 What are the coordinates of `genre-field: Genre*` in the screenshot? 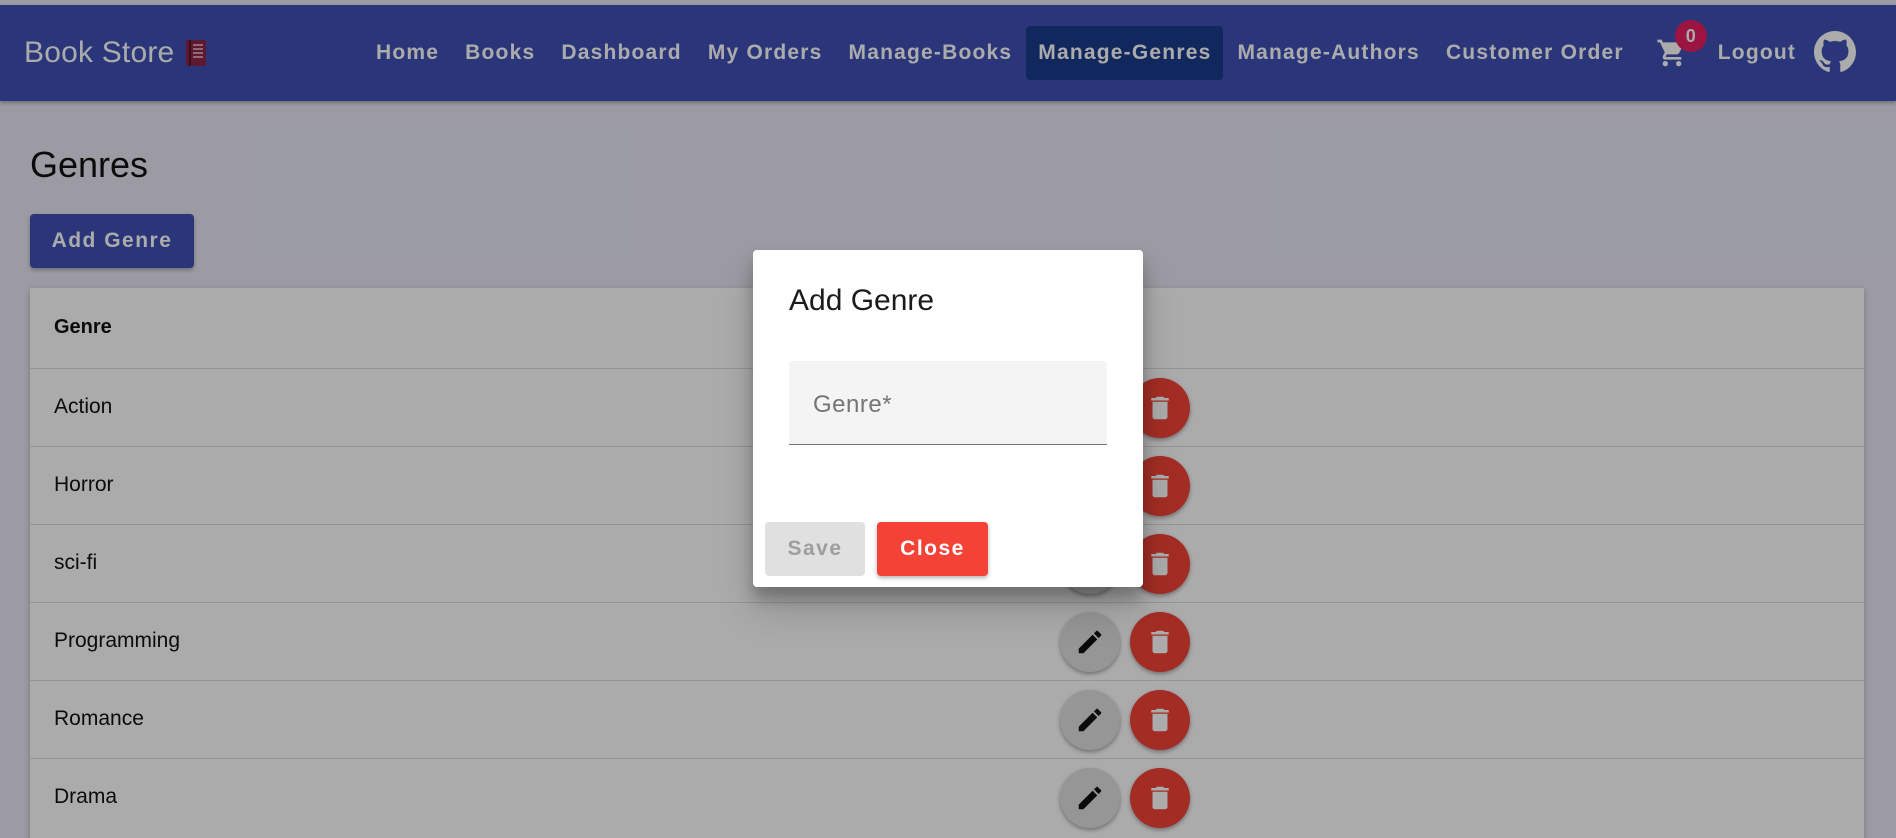 It's located at (948, 403).